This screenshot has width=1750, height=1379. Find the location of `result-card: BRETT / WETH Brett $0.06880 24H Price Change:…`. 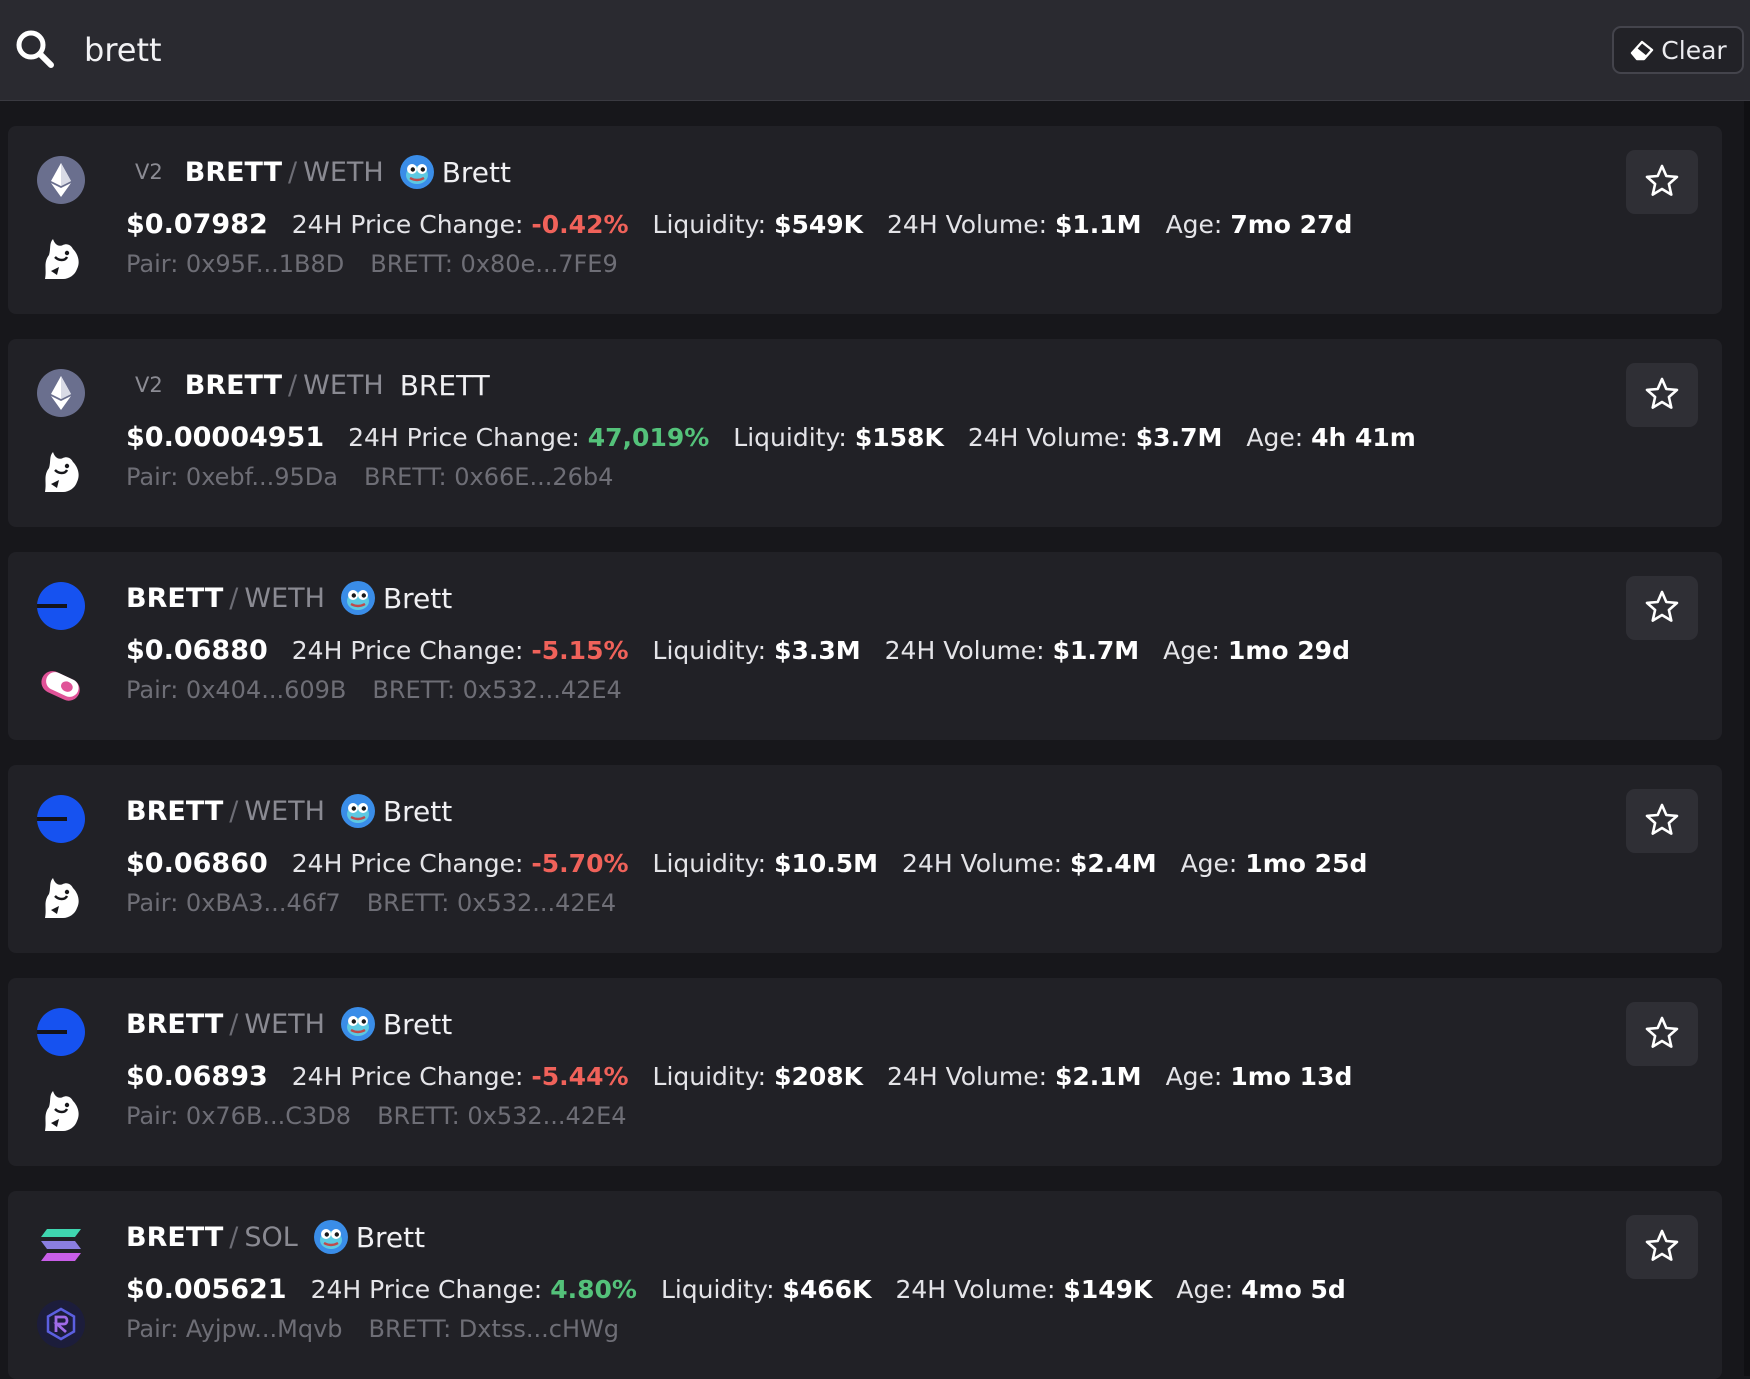

result-card: BRETT / WETH Brett $0.06880 24H Price Change:… is located at coordinates (865, 646).